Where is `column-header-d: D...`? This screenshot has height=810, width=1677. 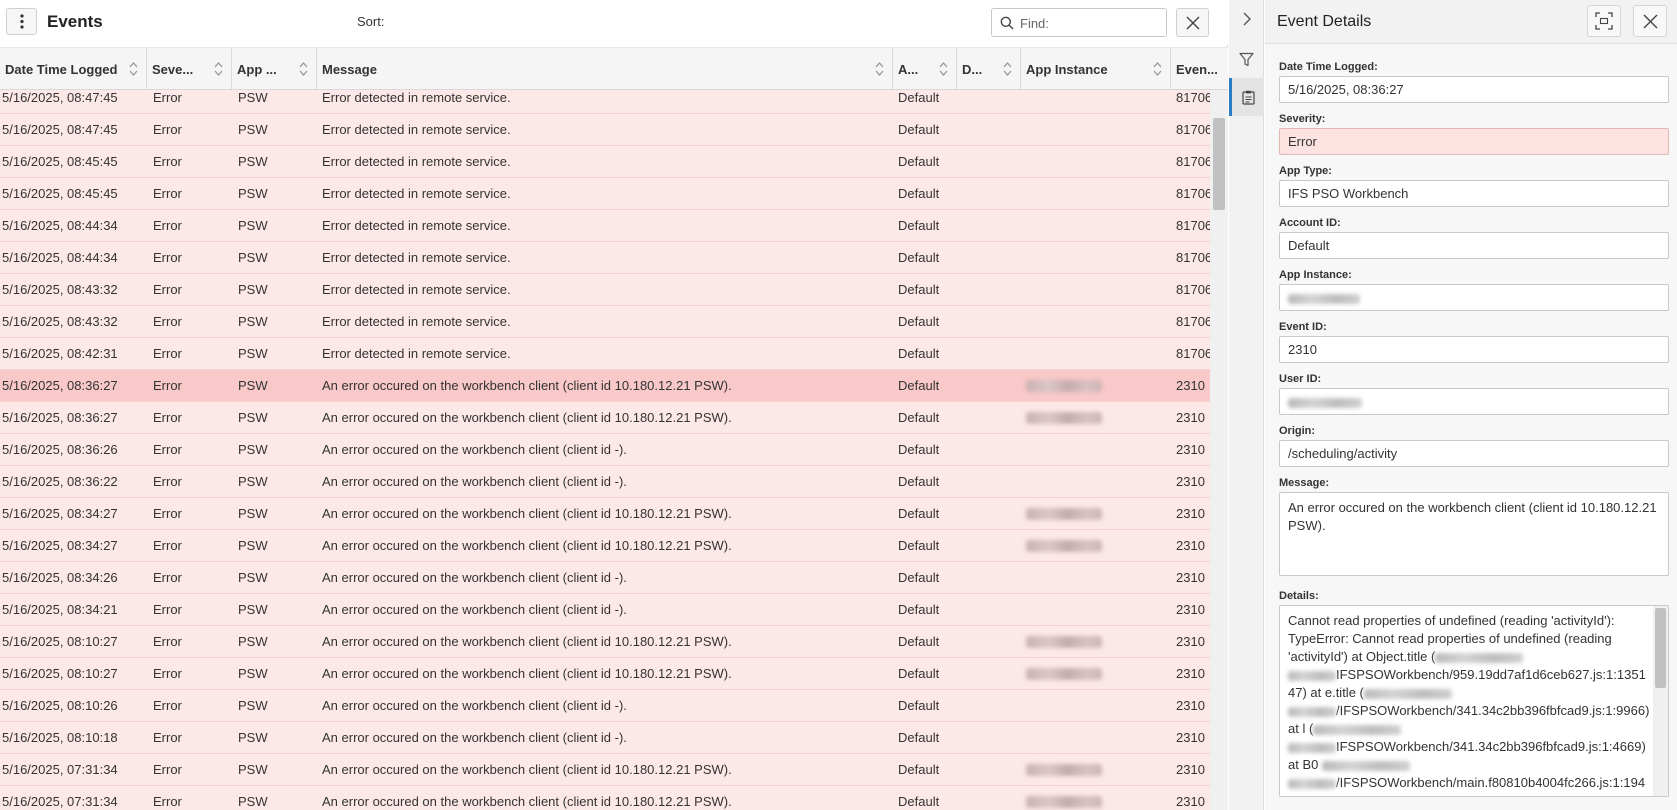
column-header-d: D... is located at coordinates (989, 69).